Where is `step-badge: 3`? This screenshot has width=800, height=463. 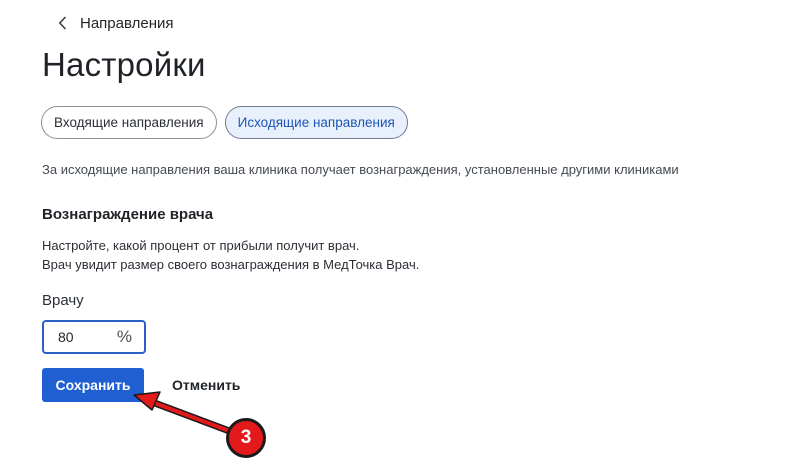 step-badge: 3 is located at coordinates (246, 438).